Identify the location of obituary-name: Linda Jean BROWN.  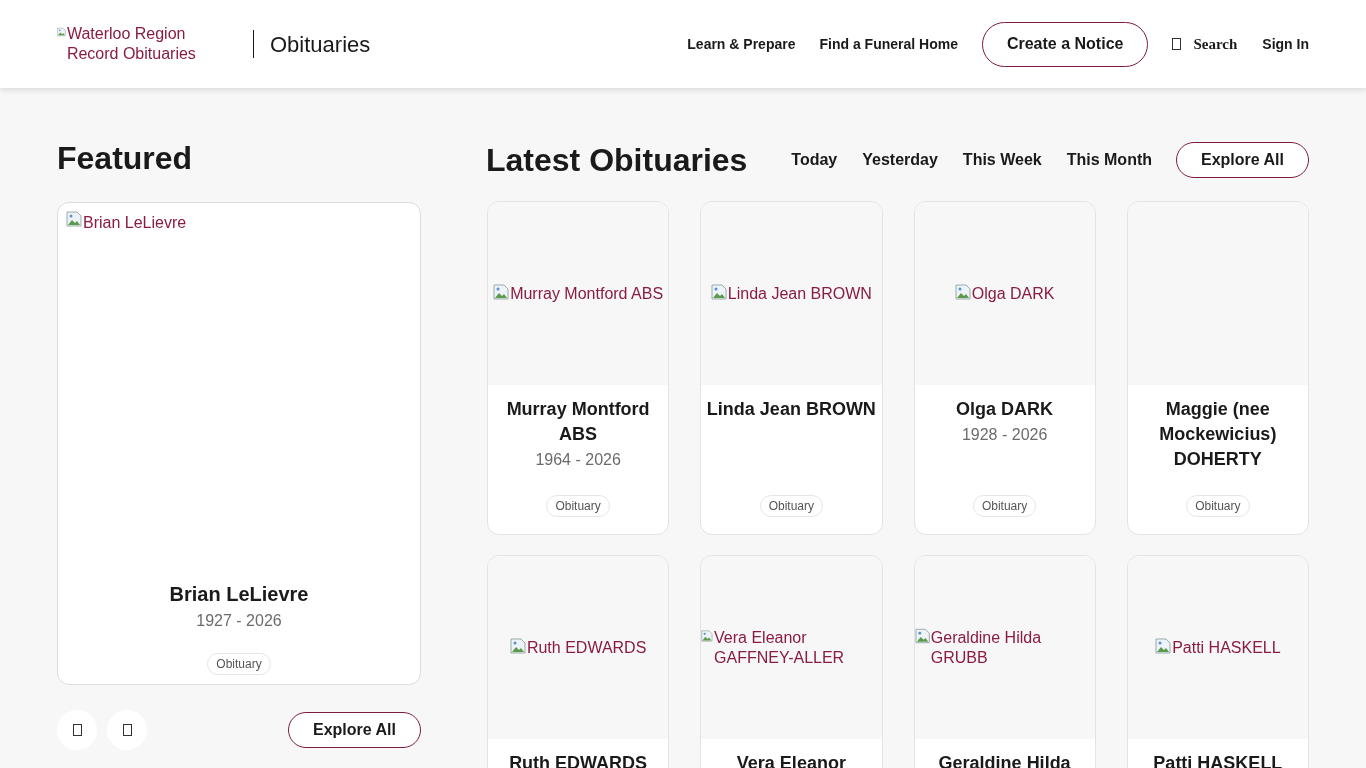
(791, 409).